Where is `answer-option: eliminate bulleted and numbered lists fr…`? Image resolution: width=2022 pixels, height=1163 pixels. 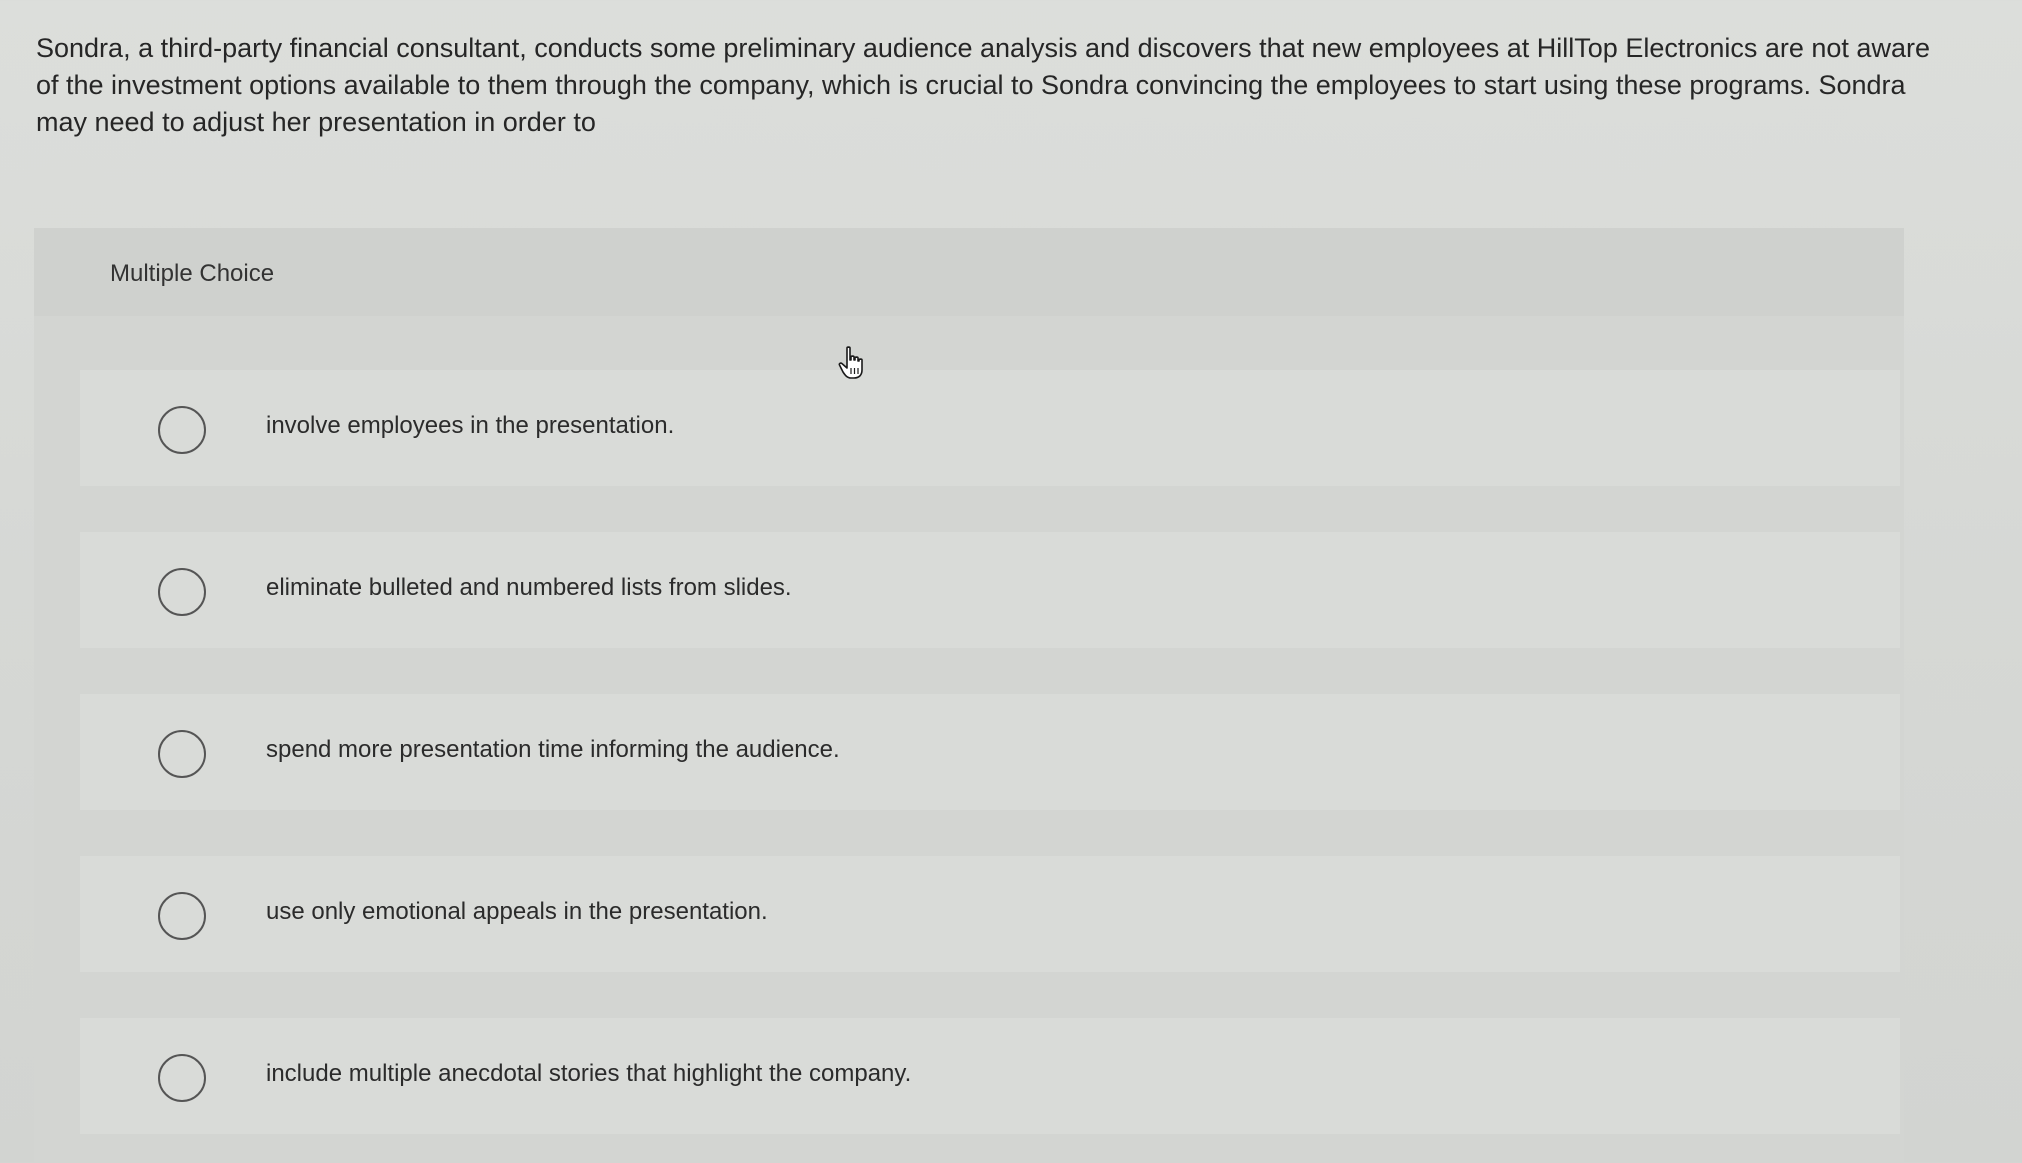 answer-option: eliminate bulleted and numbered lists fr… is located at coordinates (990, 590).